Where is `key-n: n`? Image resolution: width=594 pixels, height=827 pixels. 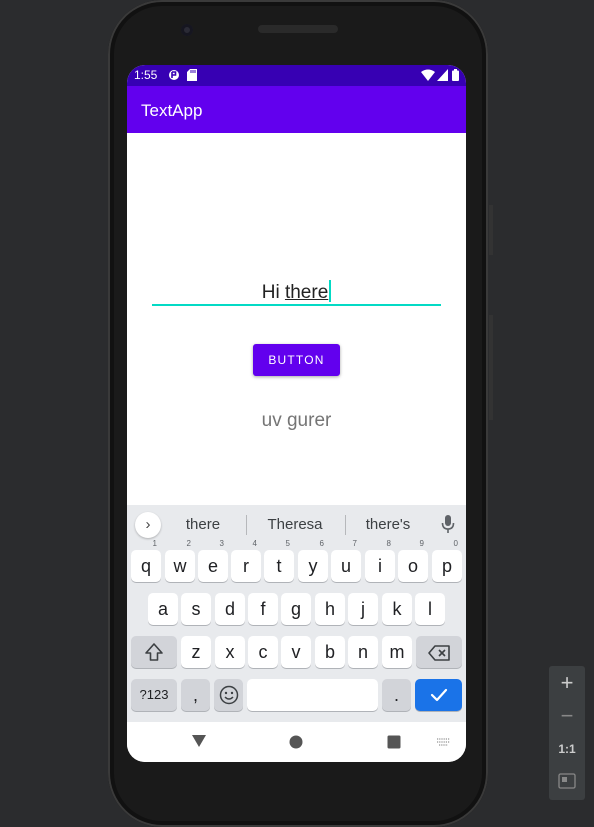
key-n: n is located at coordinates (363, 652).